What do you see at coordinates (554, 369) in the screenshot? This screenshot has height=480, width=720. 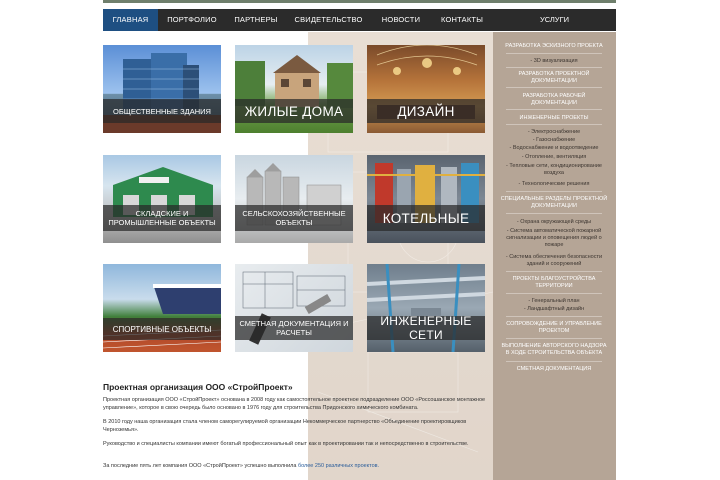 I see `service-estimate-documentation: СМЕТНАЯ ДОКУМЕНТАЦИЯ` at bounding box center [554, 369].